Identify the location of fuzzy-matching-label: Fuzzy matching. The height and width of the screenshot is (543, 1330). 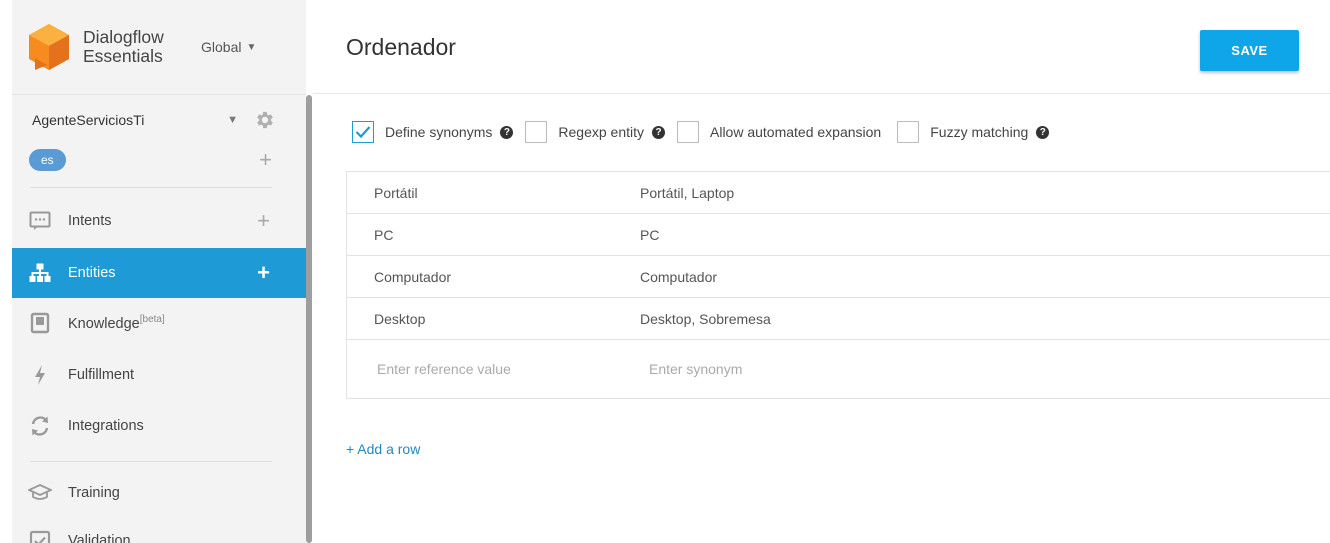
(979, 132).